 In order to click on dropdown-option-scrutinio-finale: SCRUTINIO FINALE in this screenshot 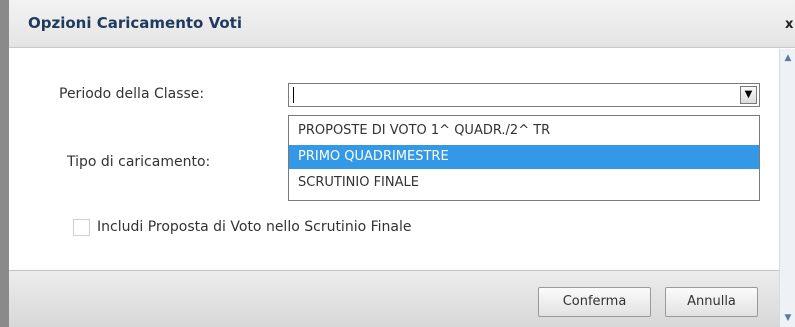, I will do `click(524, 183)`.